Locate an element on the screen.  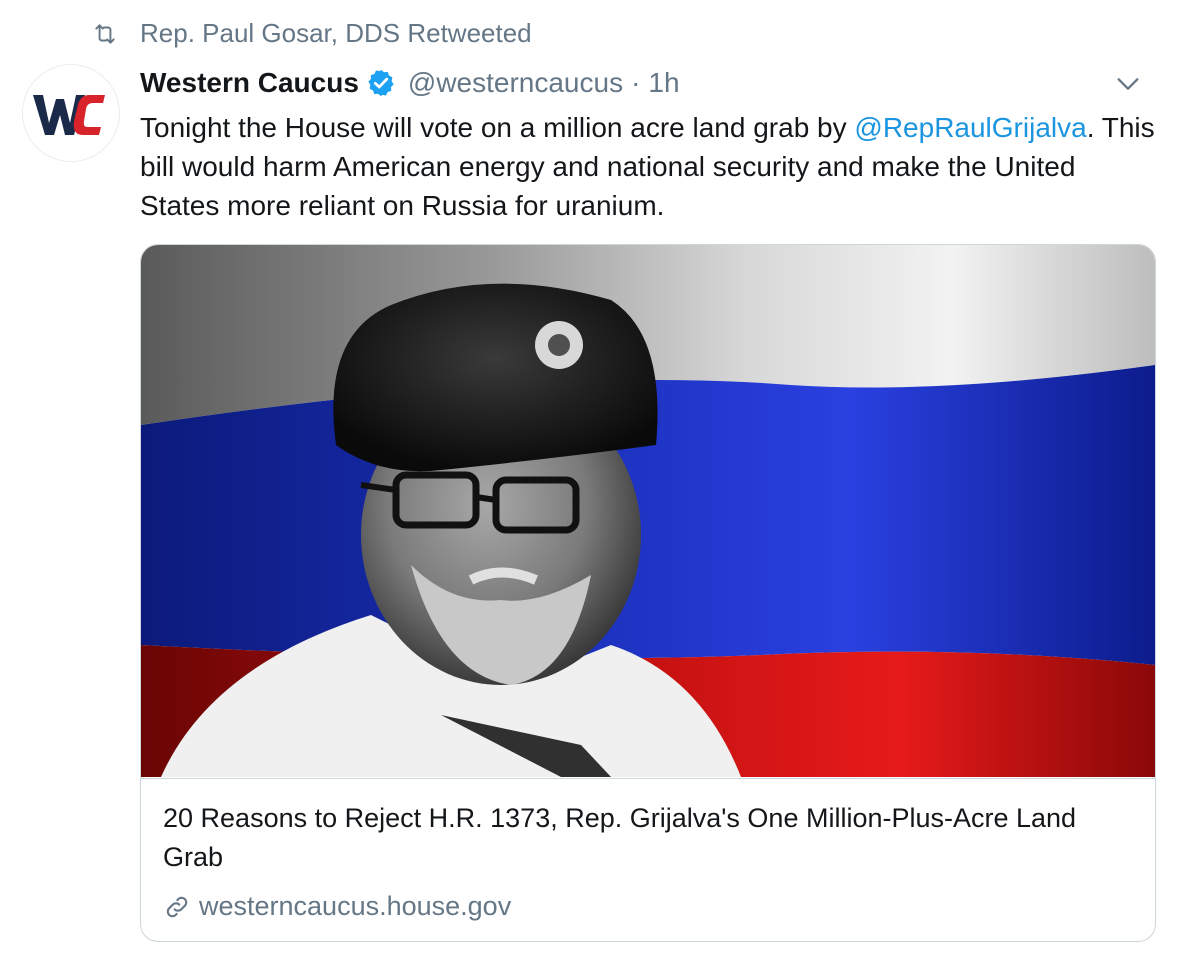
avatar is located at coordinates (71, 113).